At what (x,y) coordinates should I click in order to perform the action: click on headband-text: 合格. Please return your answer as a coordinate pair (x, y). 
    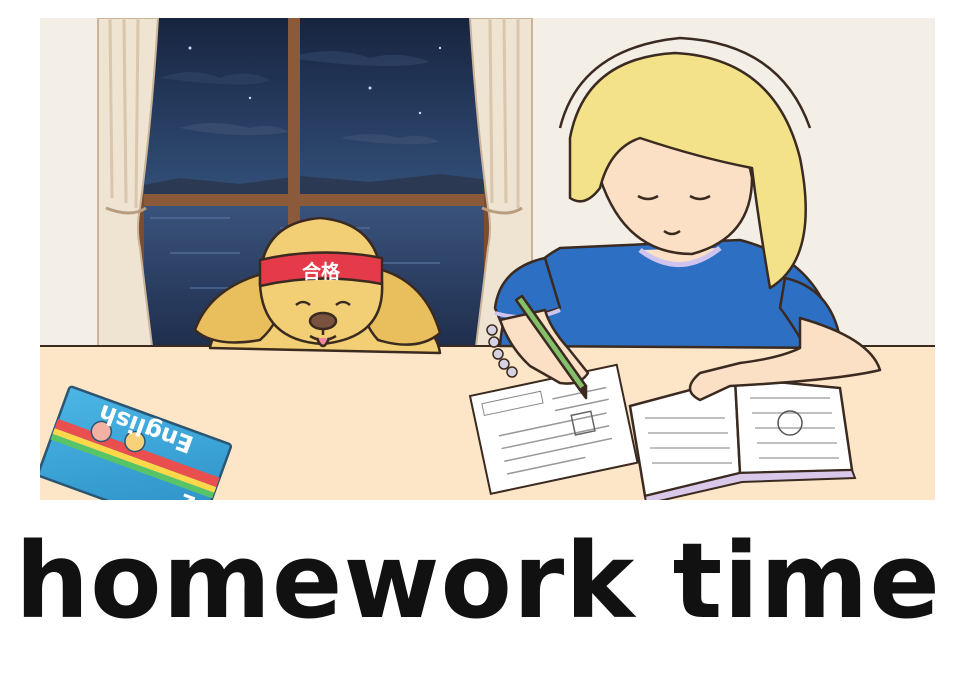
    Looking at the image, I should click on (321, 271).